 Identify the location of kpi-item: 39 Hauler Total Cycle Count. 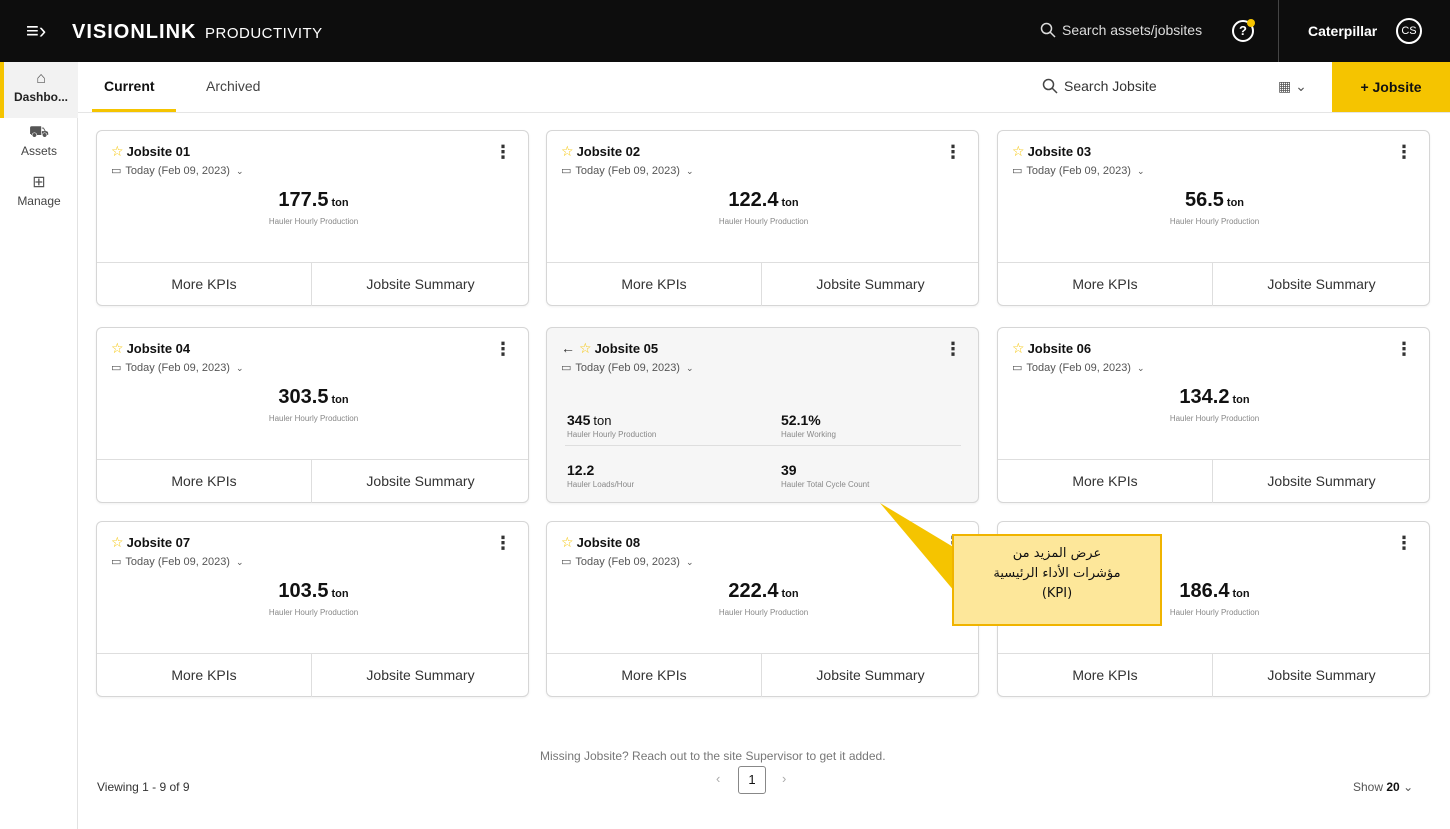
(825, 475).